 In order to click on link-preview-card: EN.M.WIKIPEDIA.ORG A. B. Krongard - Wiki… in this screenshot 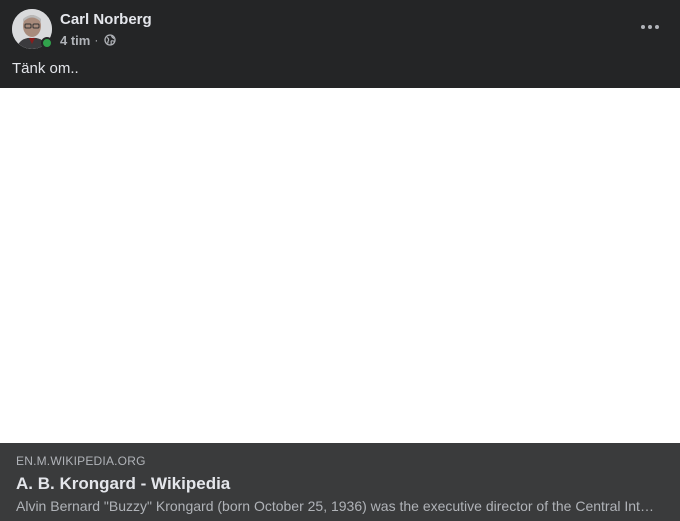, I will do `click(340, 482)`.